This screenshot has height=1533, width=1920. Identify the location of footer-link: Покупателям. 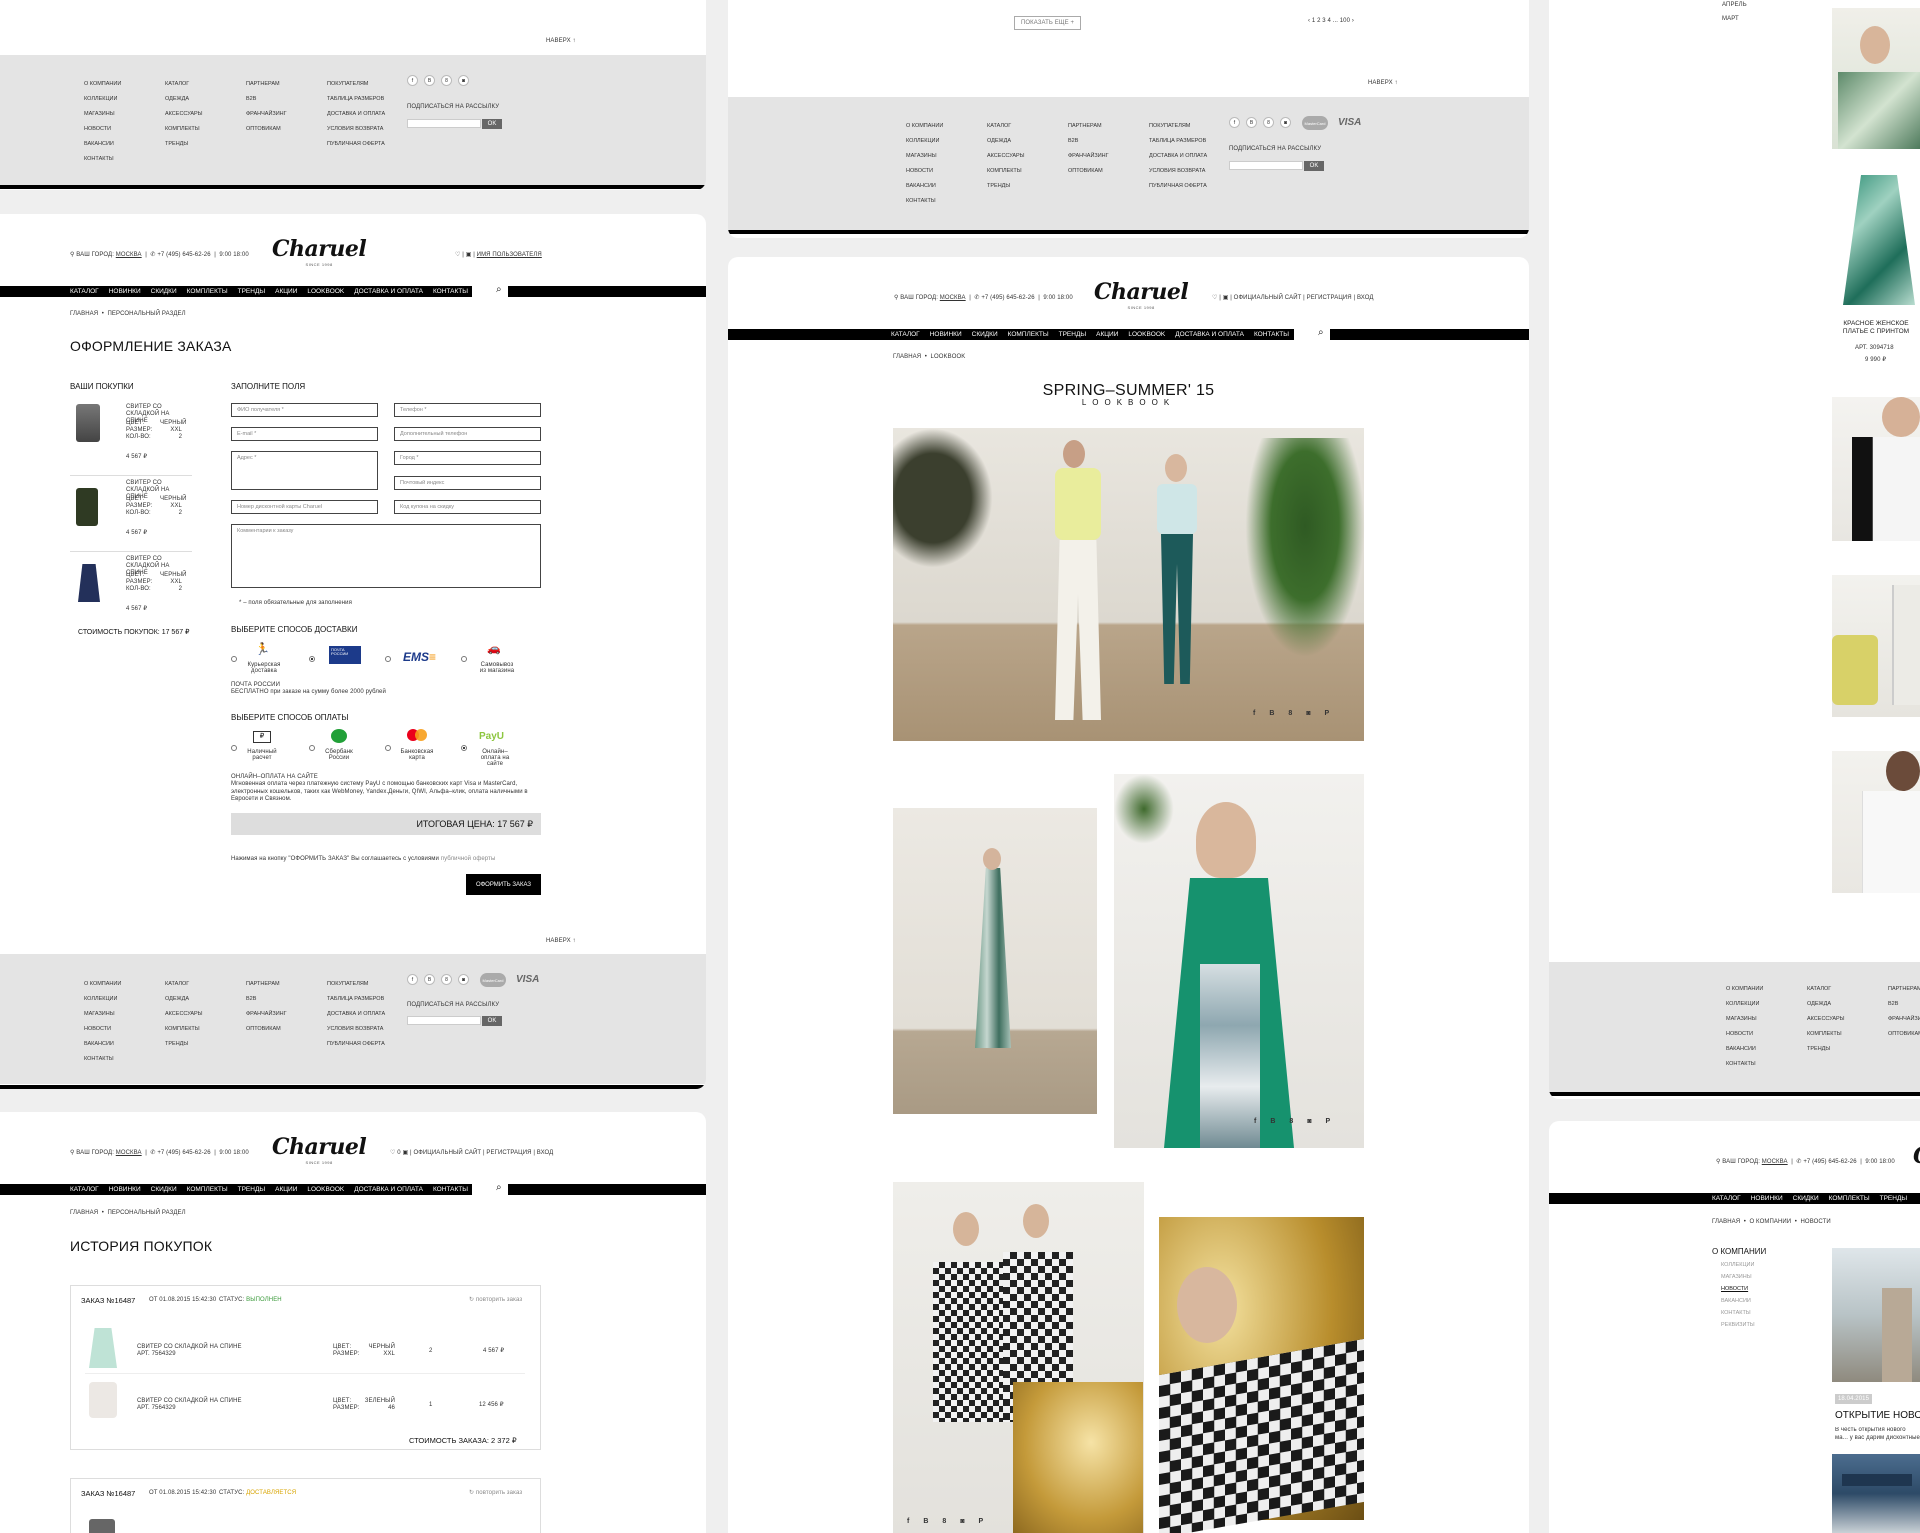
(356, 984).